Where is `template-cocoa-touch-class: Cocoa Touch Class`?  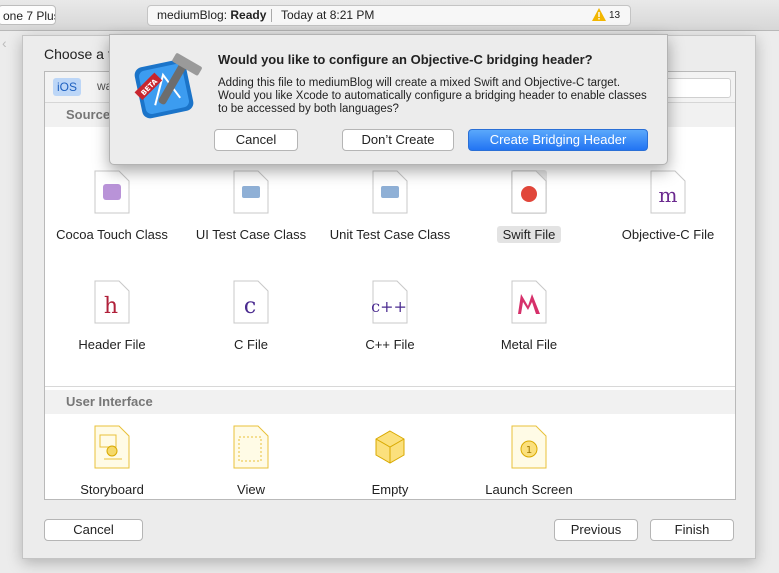 template-cocoa-touch-class: Cocoa Touch Class is located at coordinates (112, 206).